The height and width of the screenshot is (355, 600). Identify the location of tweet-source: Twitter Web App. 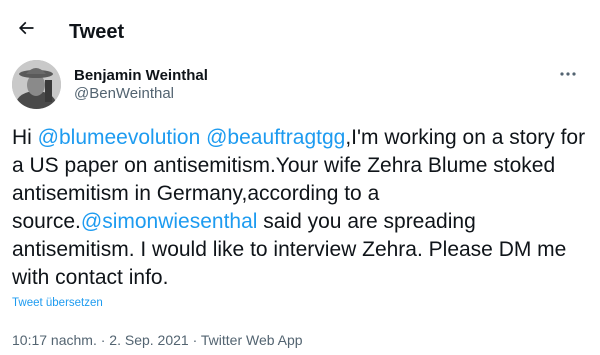
(252, 340).